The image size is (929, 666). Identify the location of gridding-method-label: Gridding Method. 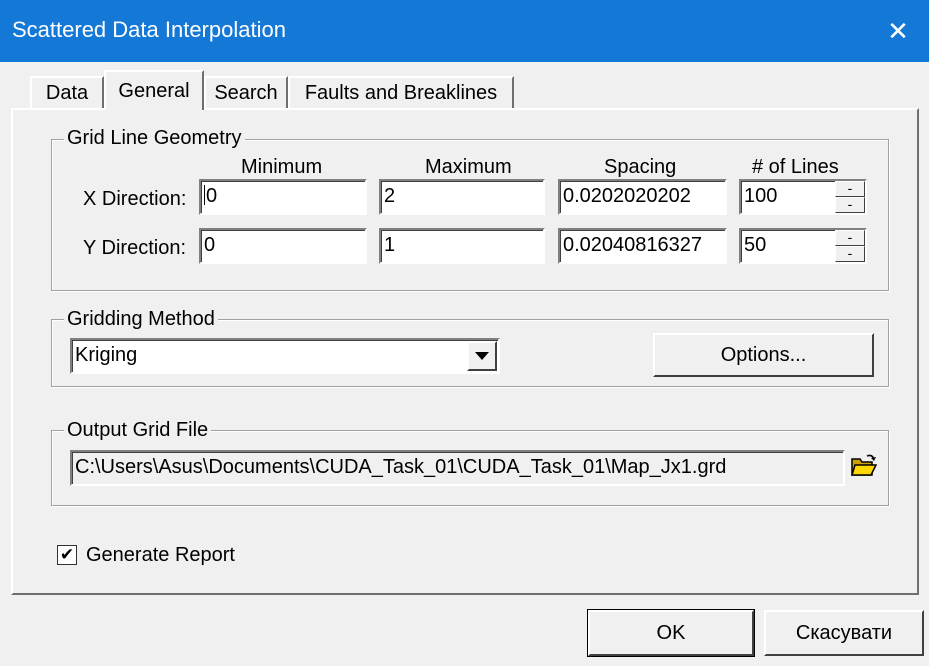
(141, 319).